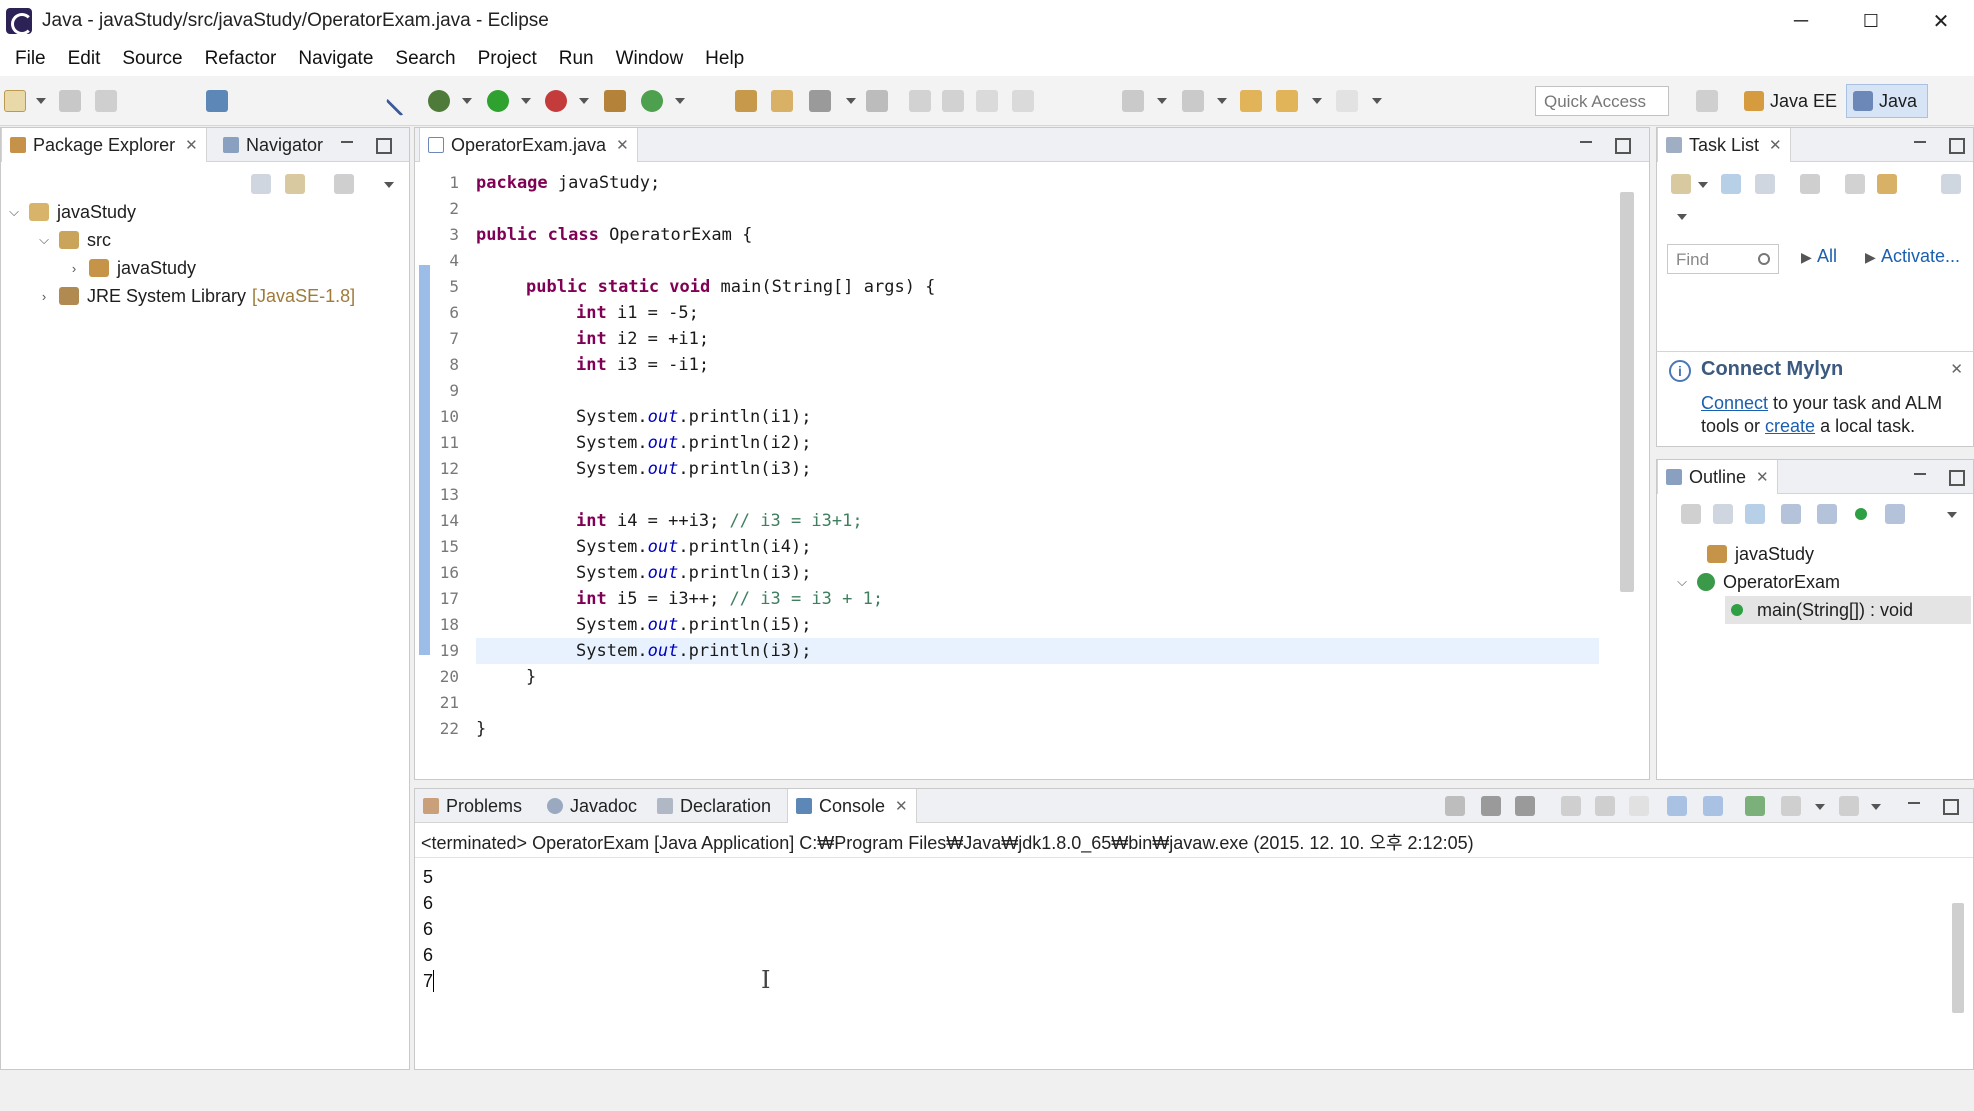  What do you see at coordinates (1861, 514) in the screenshot?
I see `hide-non-public-icon` at bounding box center [1861, 514].